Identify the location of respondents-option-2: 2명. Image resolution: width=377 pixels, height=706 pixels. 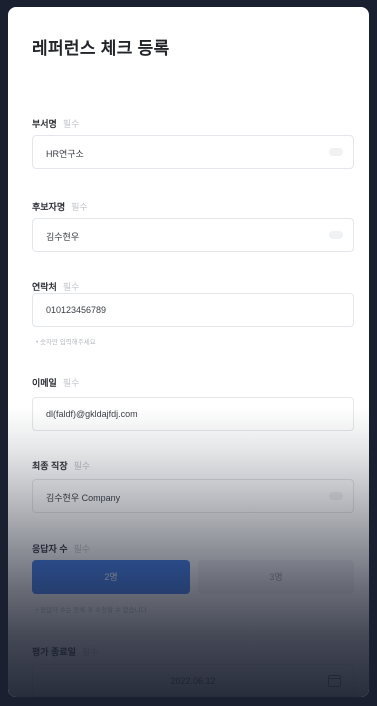
(111, 577).